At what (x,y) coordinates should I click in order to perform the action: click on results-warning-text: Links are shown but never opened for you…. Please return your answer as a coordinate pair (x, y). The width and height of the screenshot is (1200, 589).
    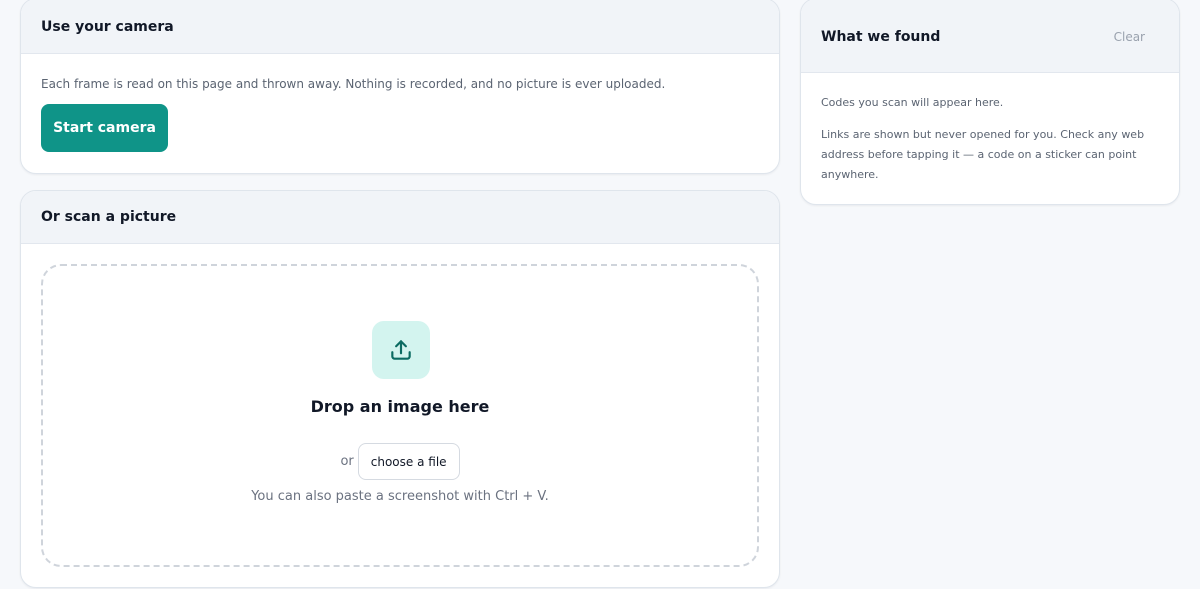
    Looking at the image, I should click on (983, 154).